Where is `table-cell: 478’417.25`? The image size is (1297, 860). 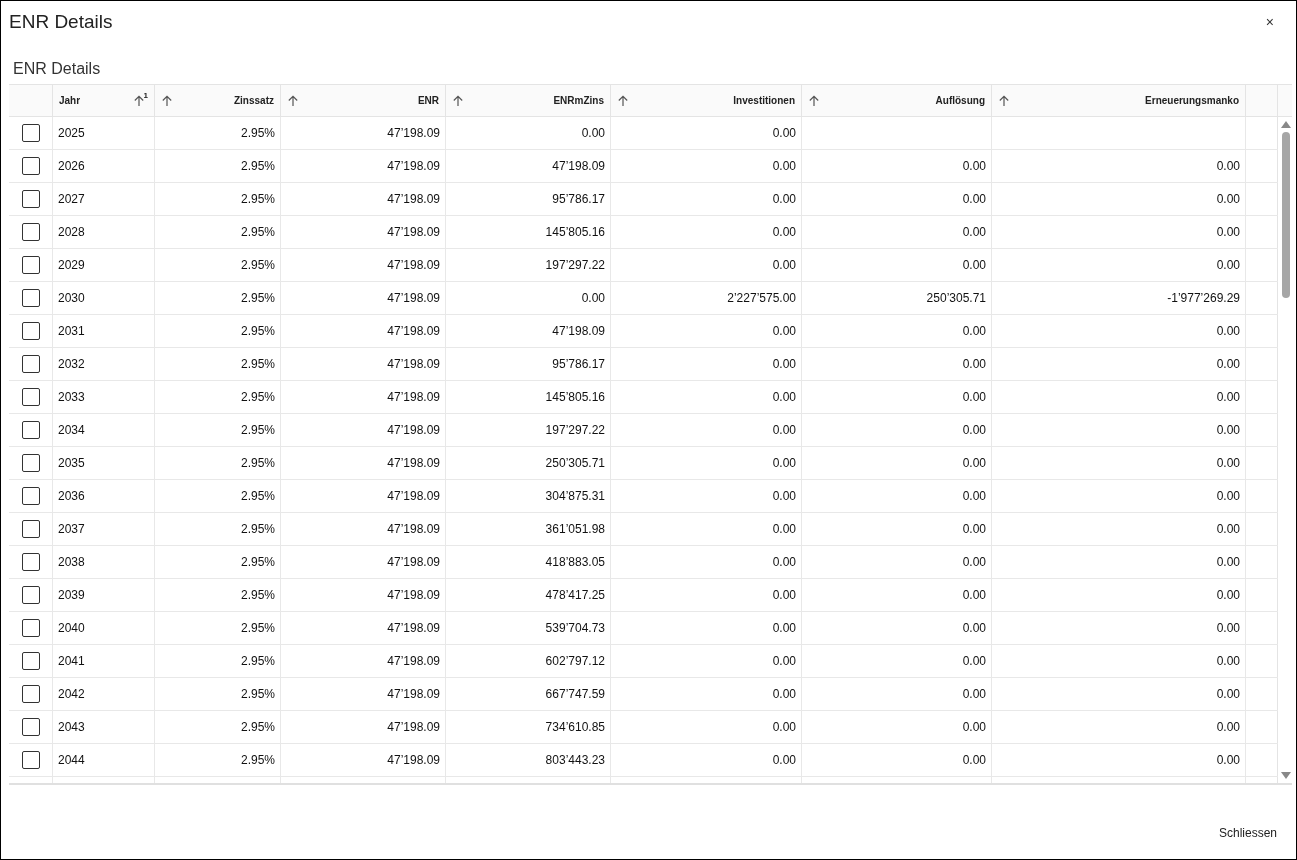
table-cell: 478’417.25 is located at coordinates (575, 595).